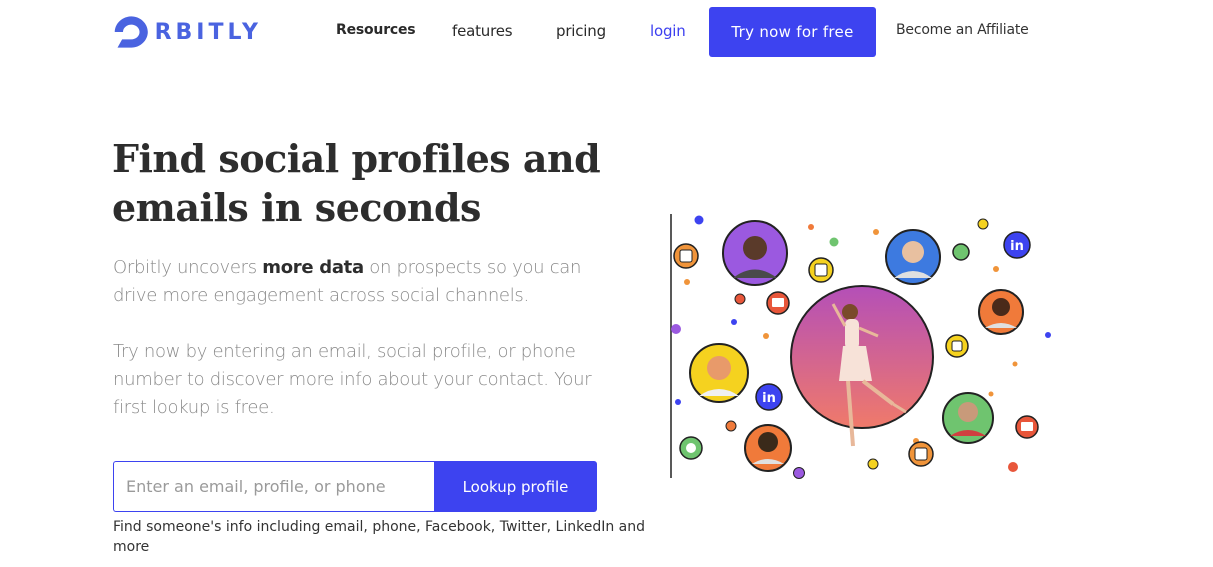  I want to click on lookup-input, so click(273, 486).